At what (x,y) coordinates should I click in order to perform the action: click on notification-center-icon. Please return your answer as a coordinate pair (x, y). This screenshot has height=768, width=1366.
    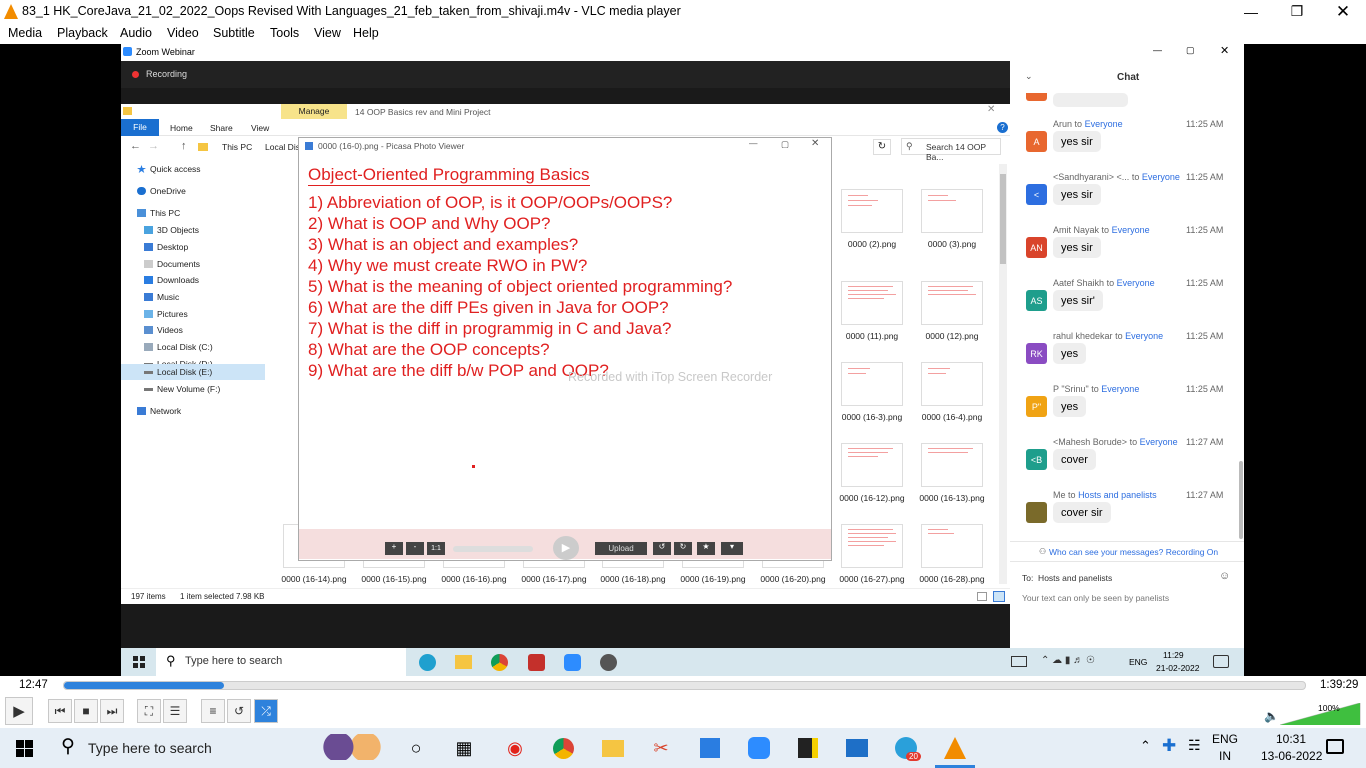
    Looking at the image, I should click on (1335, 746).